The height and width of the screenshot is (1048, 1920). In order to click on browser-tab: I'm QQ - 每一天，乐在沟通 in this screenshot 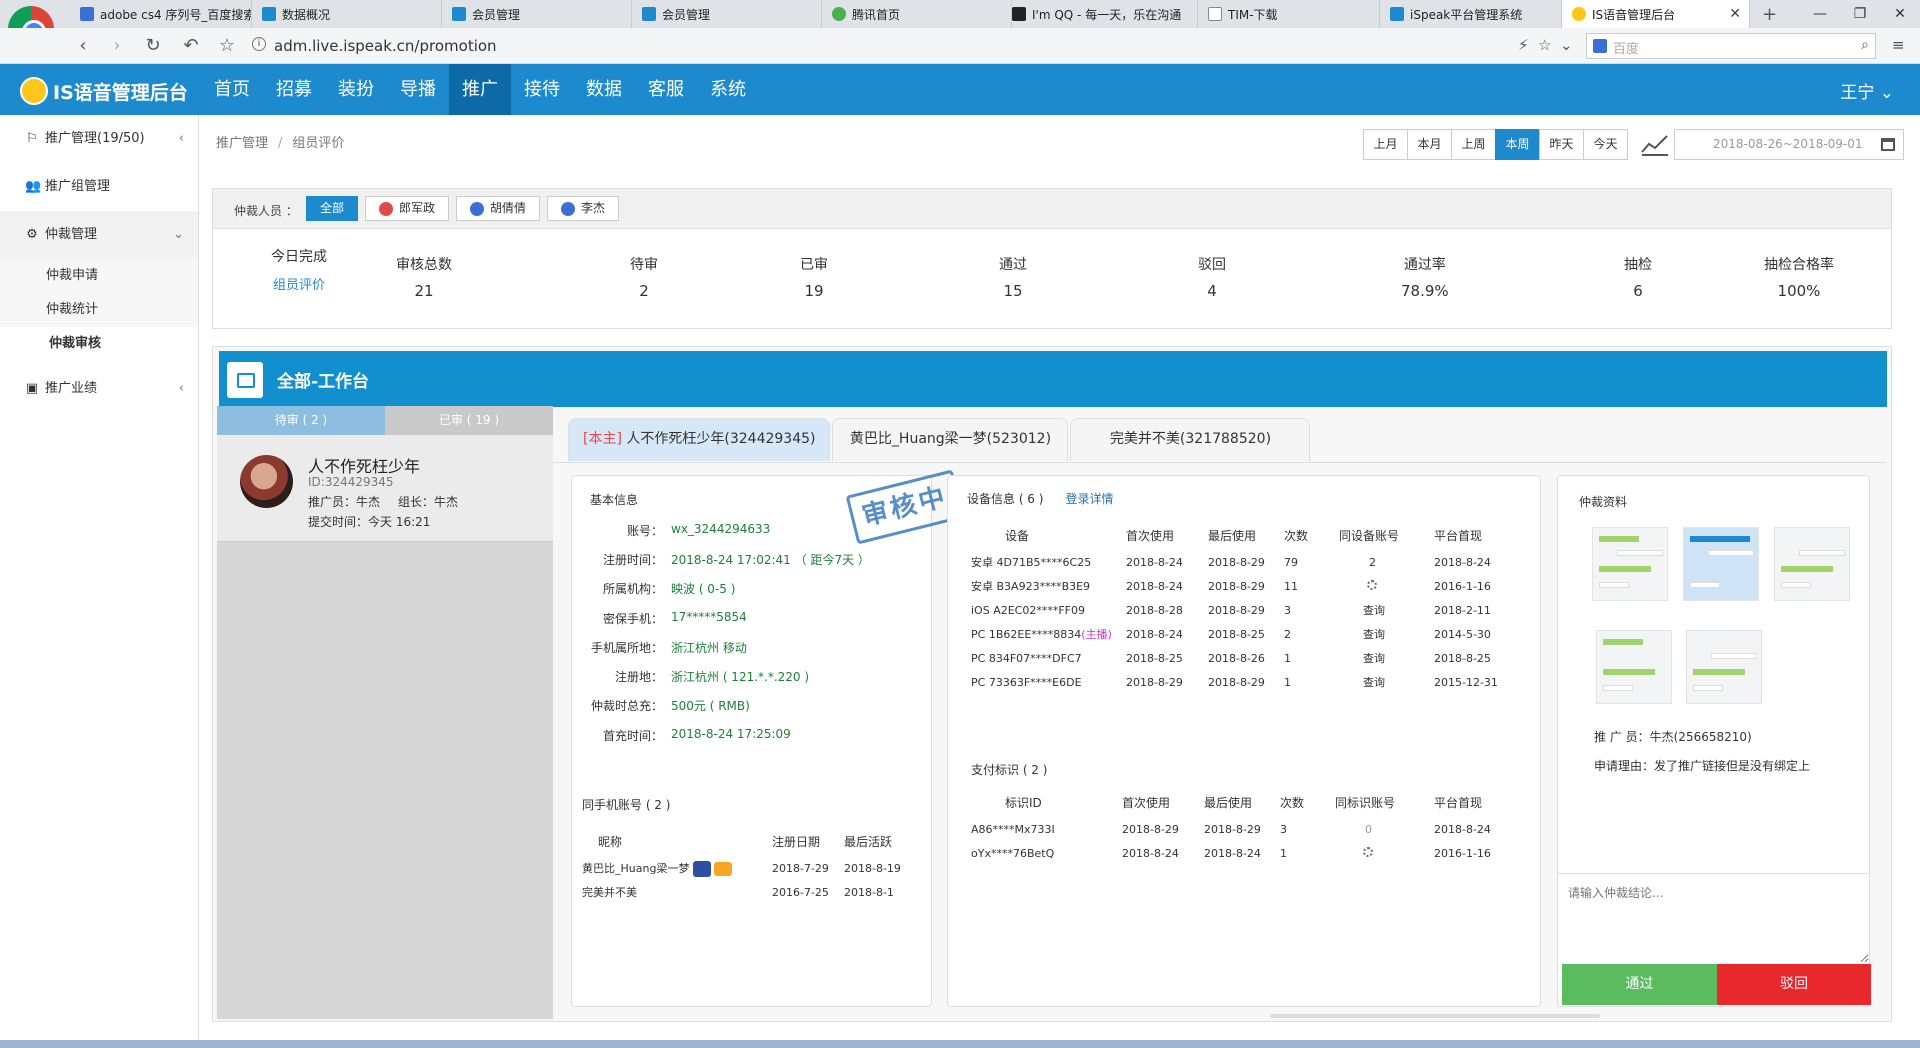, I will do `click(1100, 14)`.